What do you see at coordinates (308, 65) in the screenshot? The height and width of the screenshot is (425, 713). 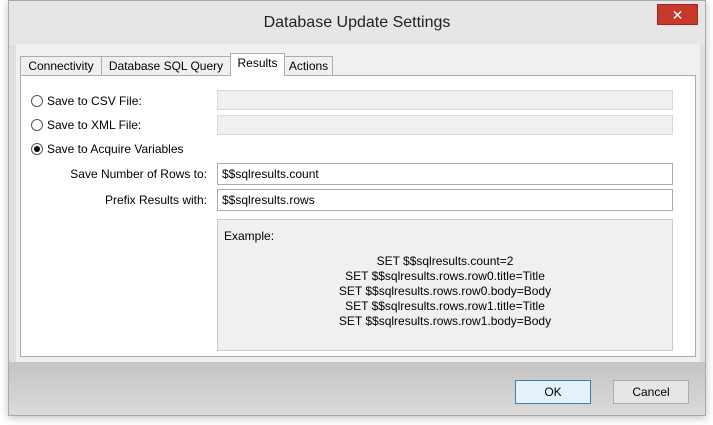 I see `tab-actions: Actions` at bounding box center [308, 65].